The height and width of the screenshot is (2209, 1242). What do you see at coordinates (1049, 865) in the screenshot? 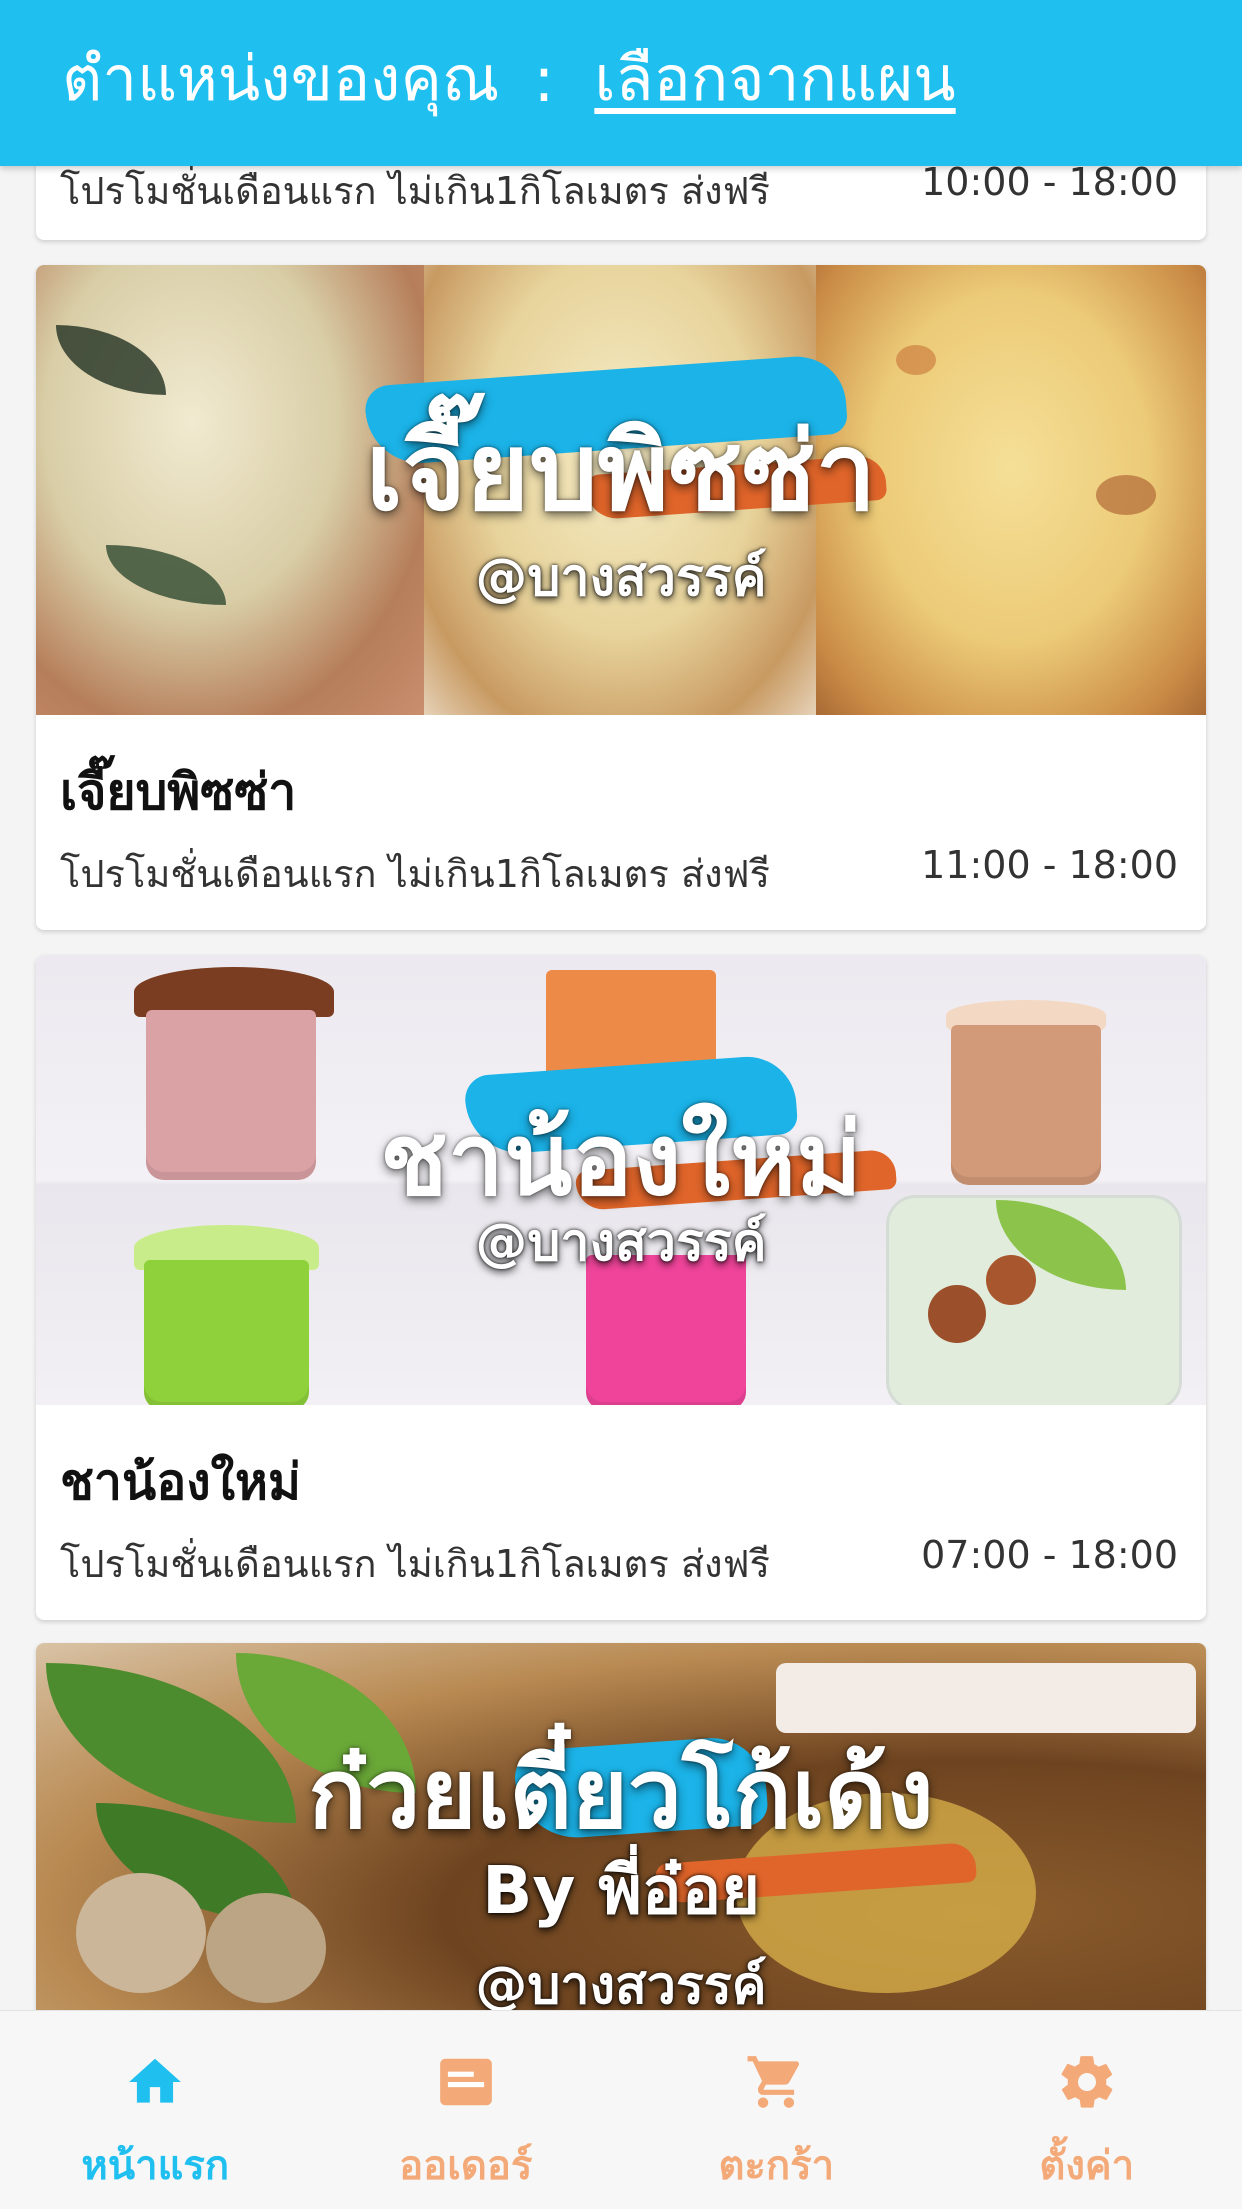
I see `store-hours: 11:00 - 18:00` at bounding box center [1049, 865].